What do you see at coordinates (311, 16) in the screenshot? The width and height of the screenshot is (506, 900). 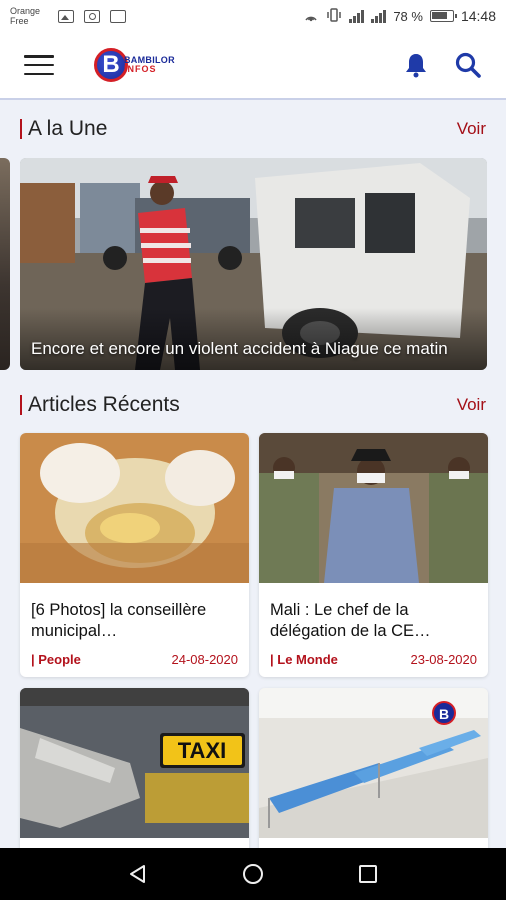 I see `hotspot-icon` at bounding box center [311, 16].